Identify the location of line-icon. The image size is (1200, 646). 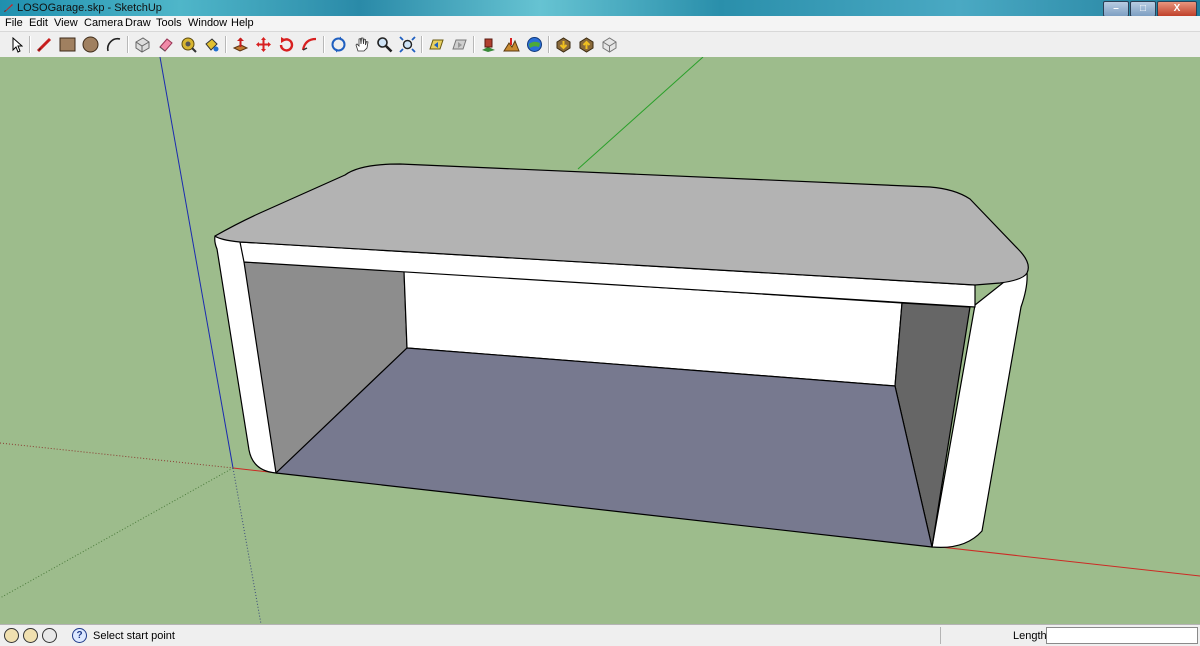
(44, 44).